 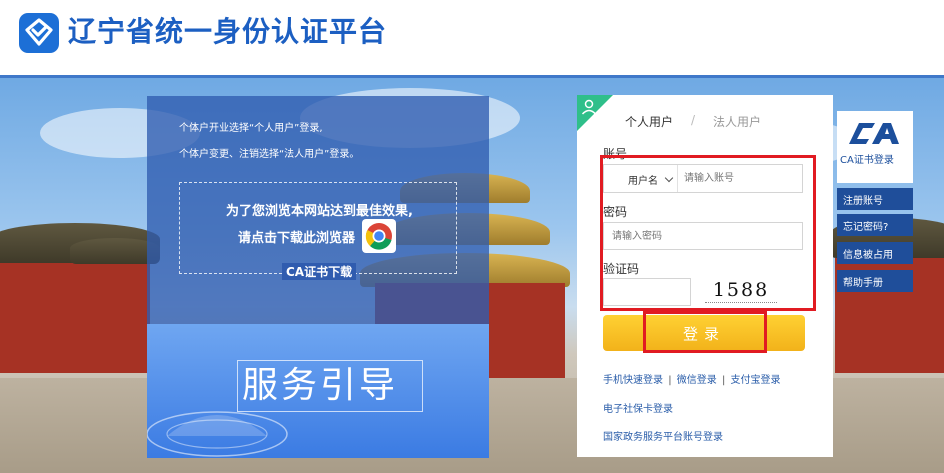 I want to click on tab-legal-user: 法人用户, so click(x=737, y=121).